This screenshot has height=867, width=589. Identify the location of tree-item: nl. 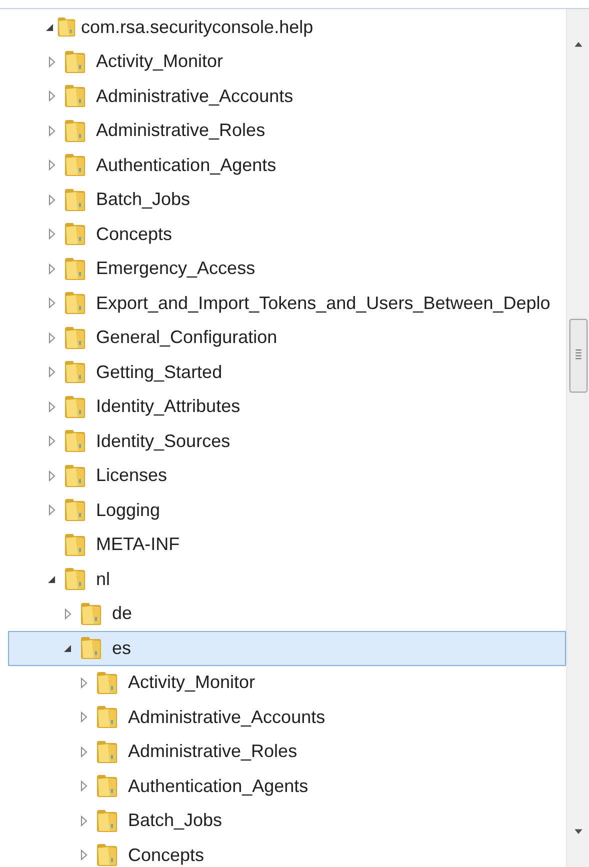
(287, 579).